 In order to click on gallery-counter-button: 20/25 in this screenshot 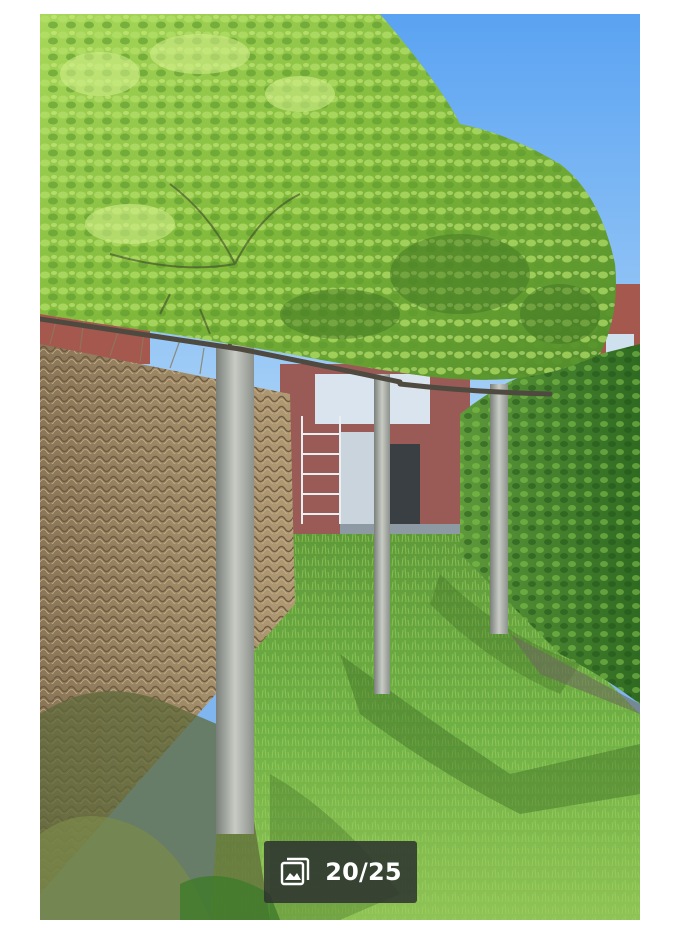, I will do `click(340, 872)`.